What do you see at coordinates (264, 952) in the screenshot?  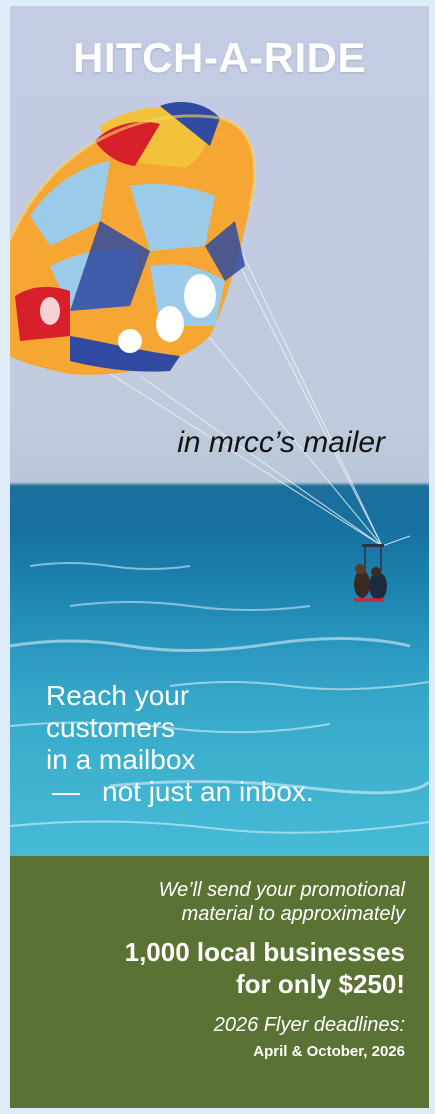 I see `offer-line: 1,000 local businesses` at bounding box center [264, 952].